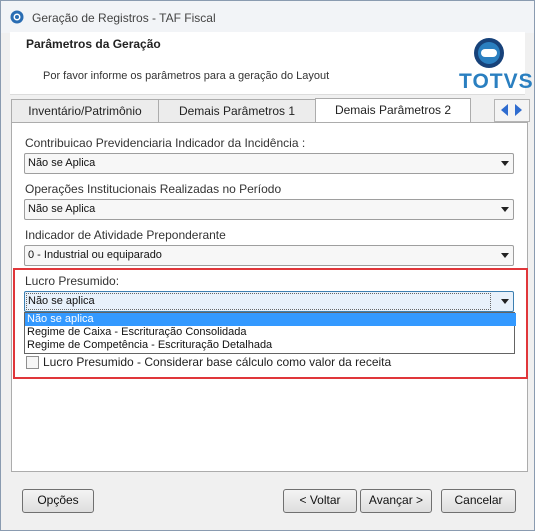 Image resolution: width=535 pixels, height=531 pixels. Describe the element at coordinates (478, 501) in the screenshot. I see `cancel-button: Cancelar` at that location.